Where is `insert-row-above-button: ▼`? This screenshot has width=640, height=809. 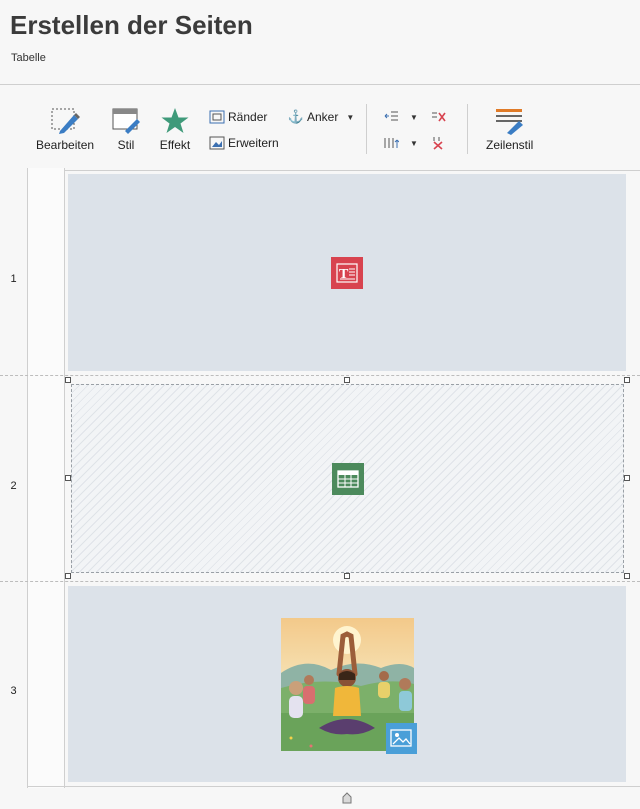
insert-row-above-button: ▼ is located at coordinates (400, 117).